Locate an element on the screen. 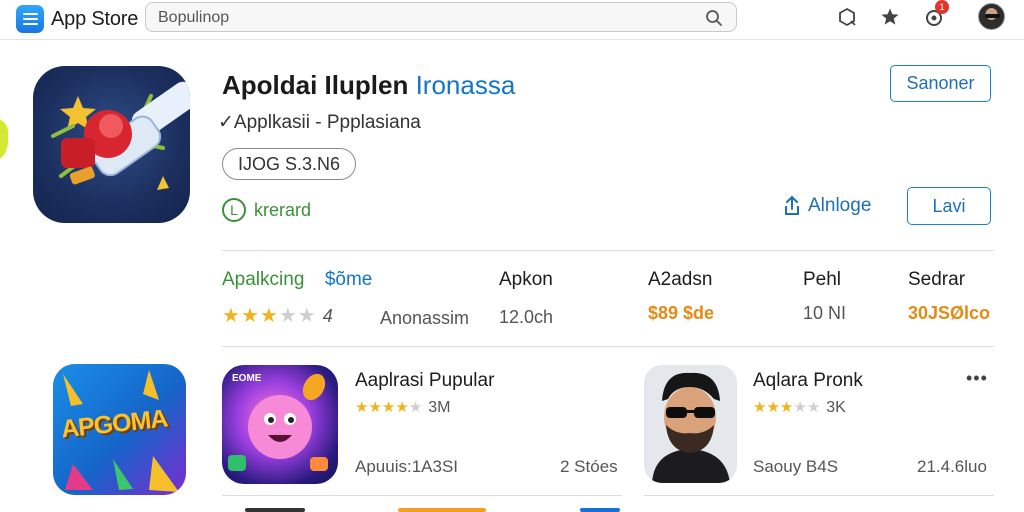 The image size is (1024, 512). rating-stars: ★ ★ ★ ★ ★ 4 is located at coordinates (277, 316).